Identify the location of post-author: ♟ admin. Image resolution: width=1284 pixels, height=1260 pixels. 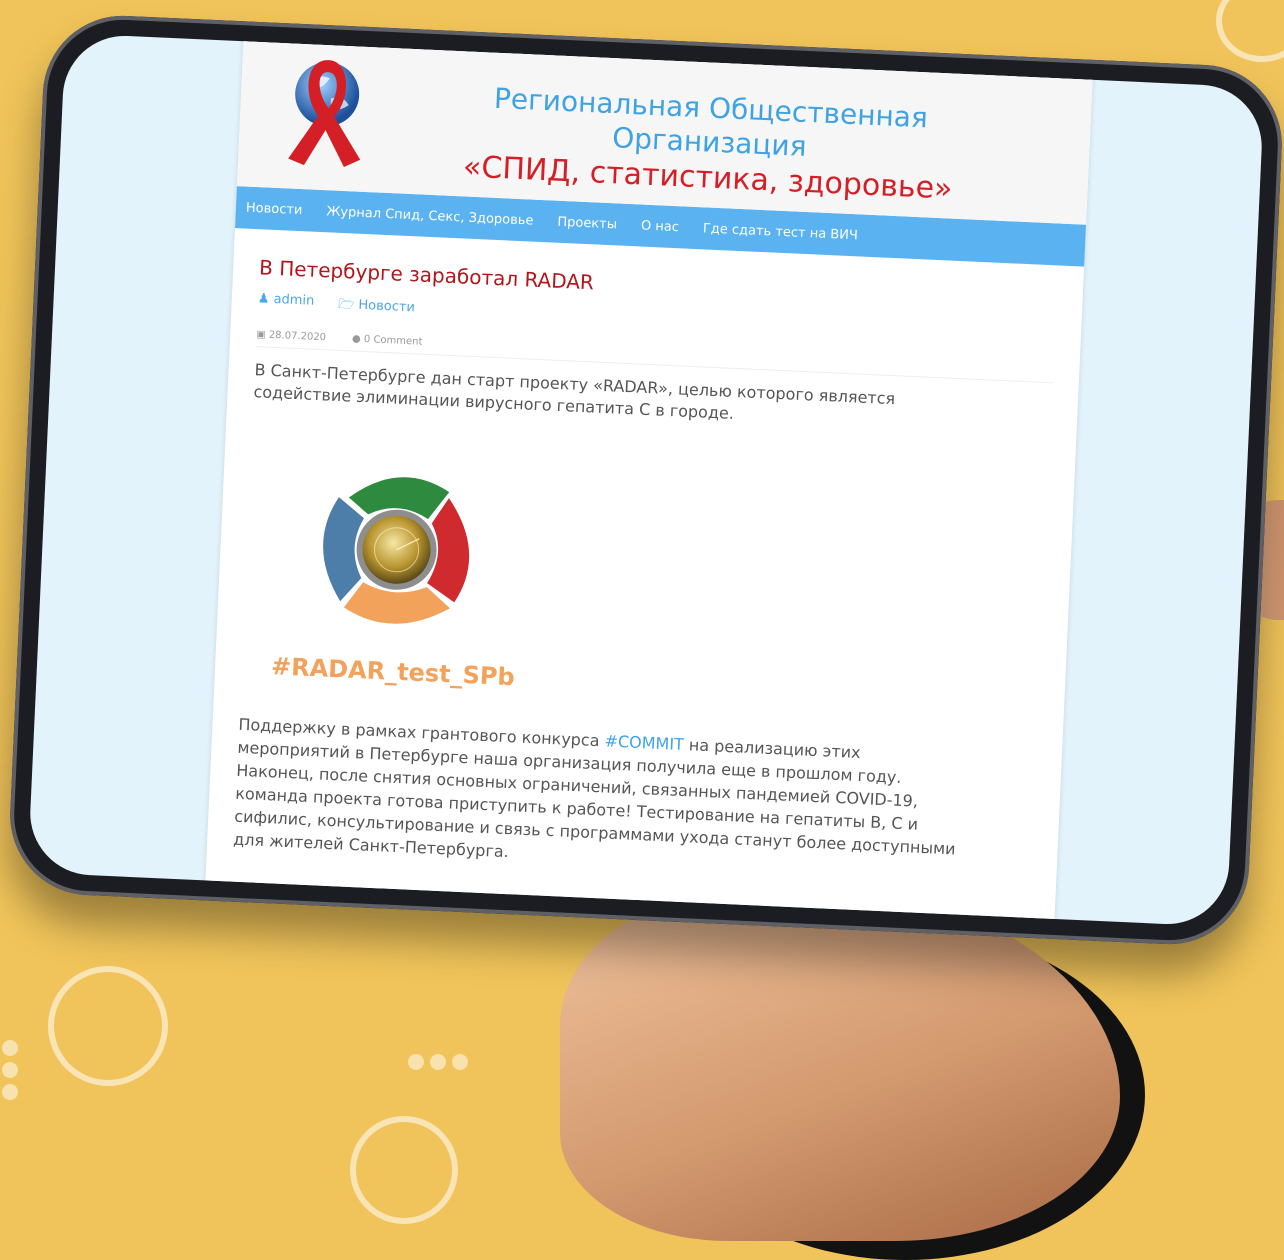
(285, 303).